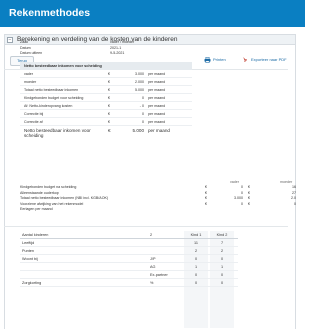  I want to click on kind-1-value: 2, so click(196, 251).